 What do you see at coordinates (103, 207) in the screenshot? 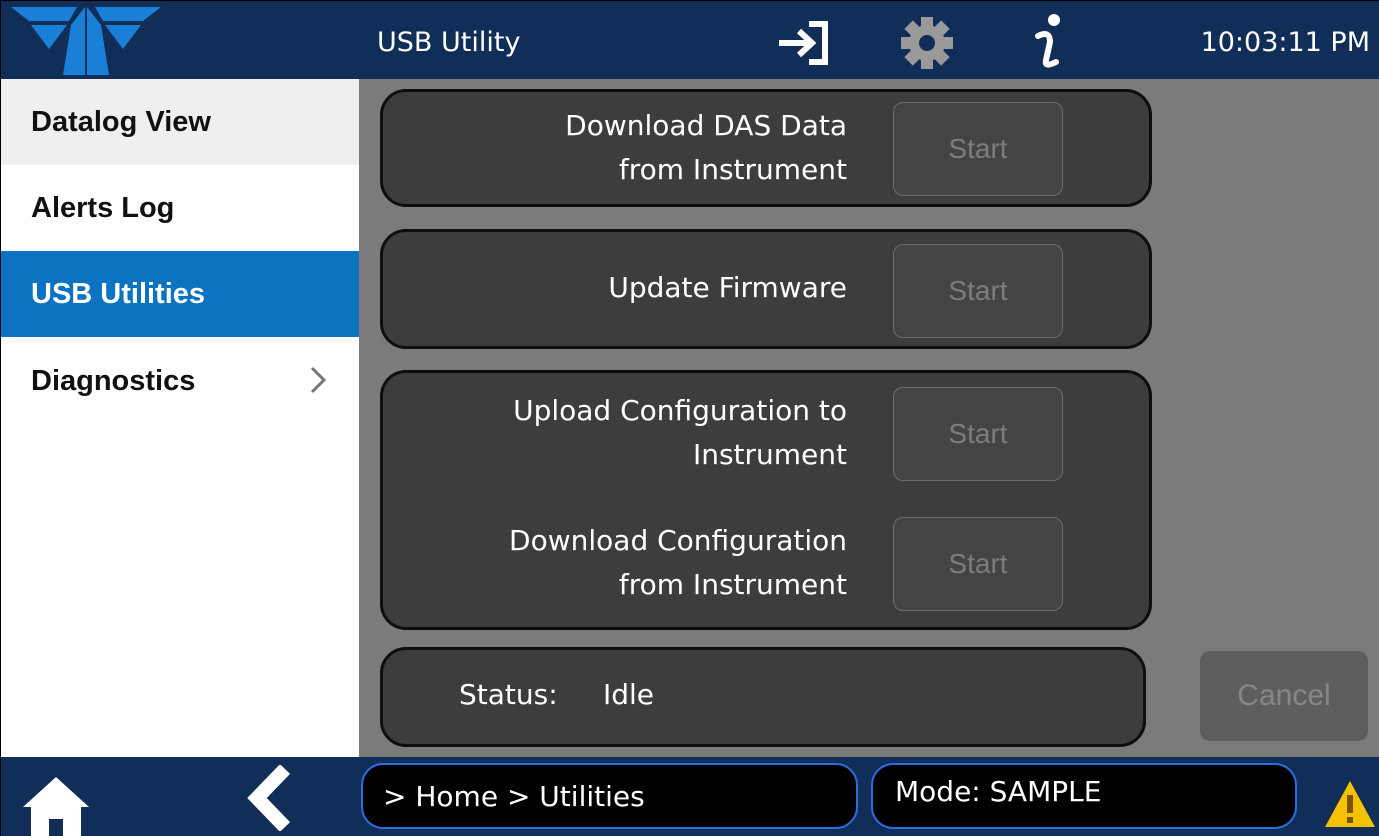
I see `sidebar-item-label: Alerts Log` at bounding box center [103, 207].